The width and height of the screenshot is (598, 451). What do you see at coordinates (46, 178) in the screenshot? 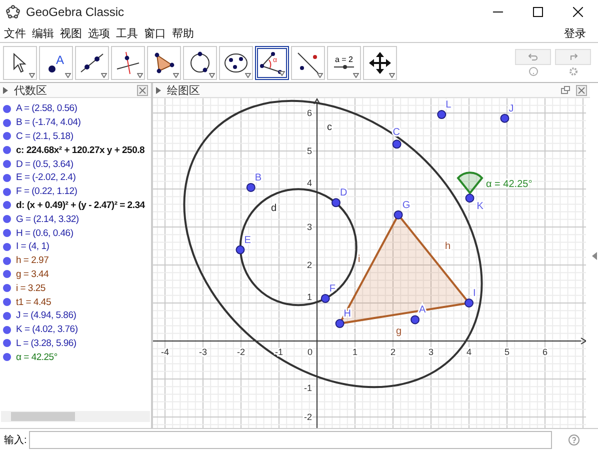
I see `algebra-item: E = (-2.02, 2.4)` at bounding box center [46, 178].